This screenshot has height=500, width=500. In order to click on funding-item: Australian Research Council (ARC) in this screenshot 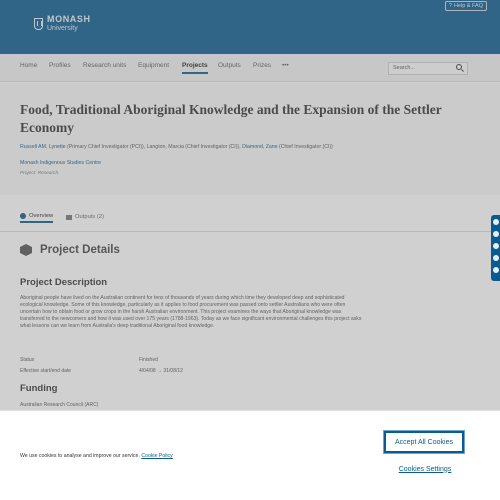, I will do `click(59, 405)`.